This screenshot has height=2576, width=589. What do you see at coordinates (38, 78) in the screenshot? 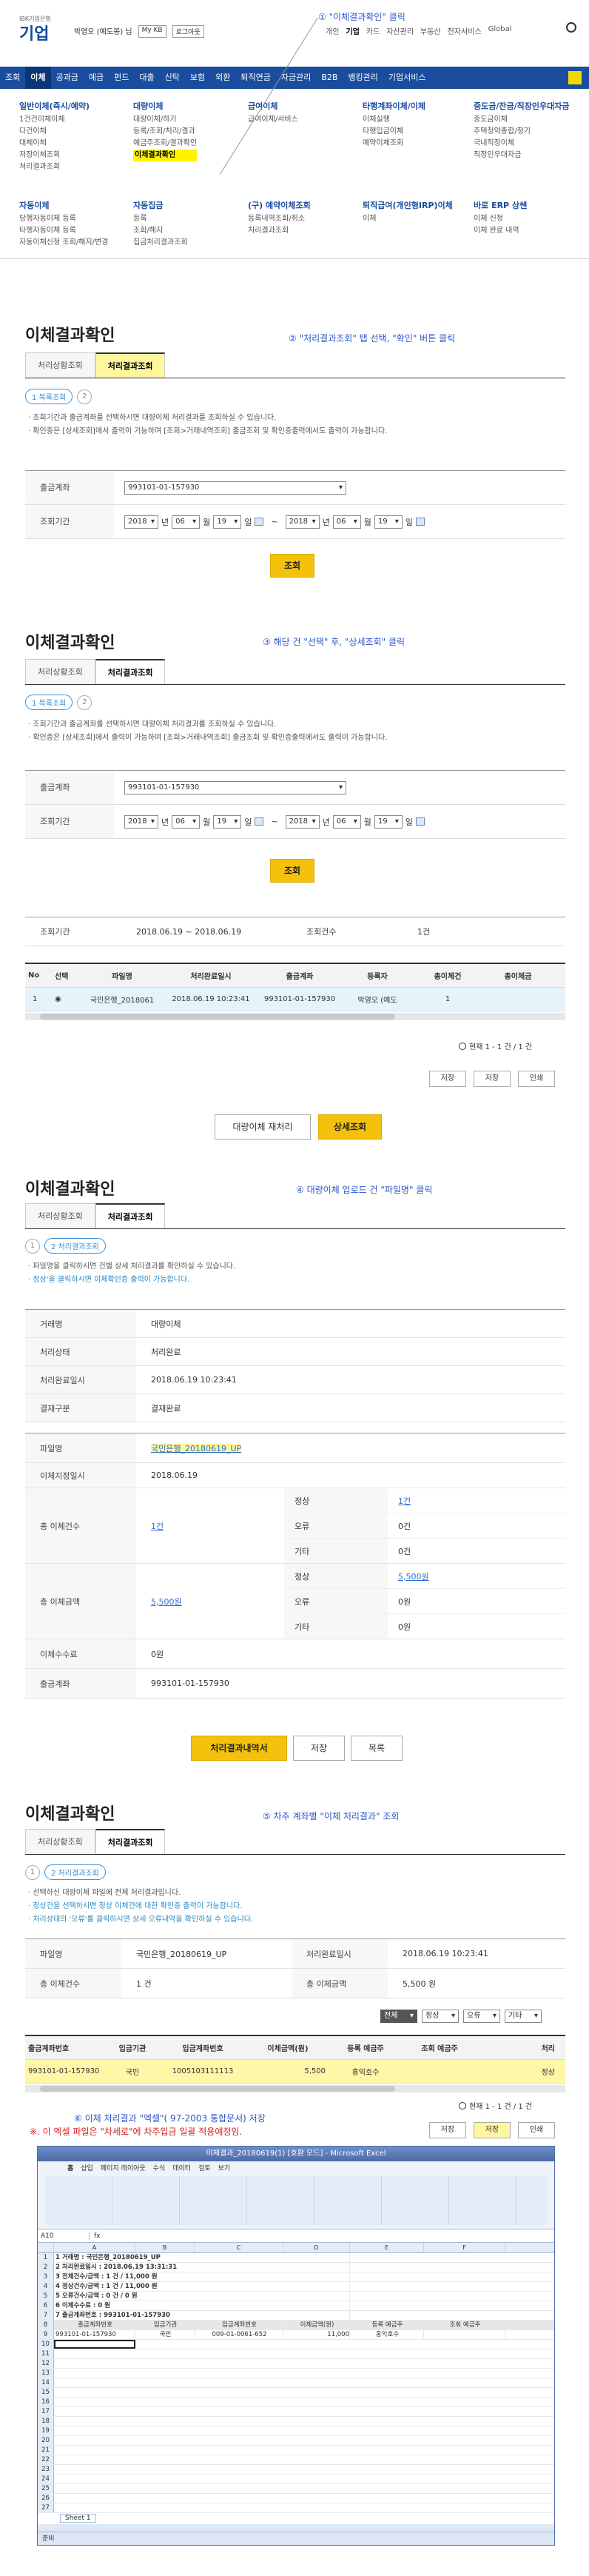
I see `menu-transfer: 이체` at bounding box center [38, 78].